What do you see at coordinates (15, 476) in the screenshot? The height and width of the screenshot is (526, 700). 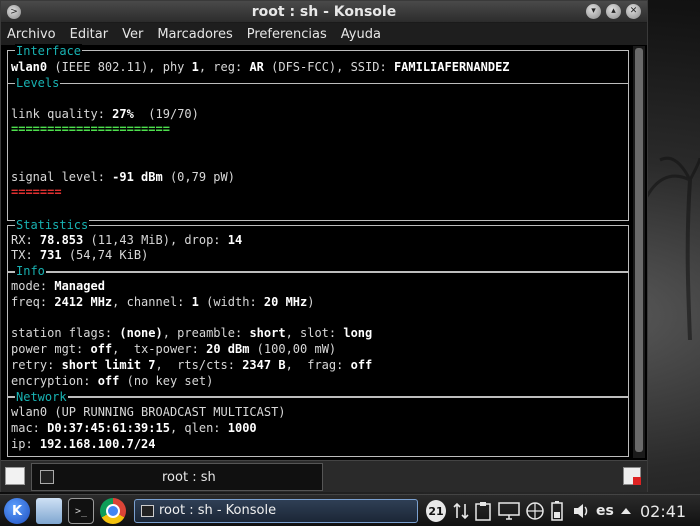 I see `new-tab-icon` at bounding box center [15, 476].